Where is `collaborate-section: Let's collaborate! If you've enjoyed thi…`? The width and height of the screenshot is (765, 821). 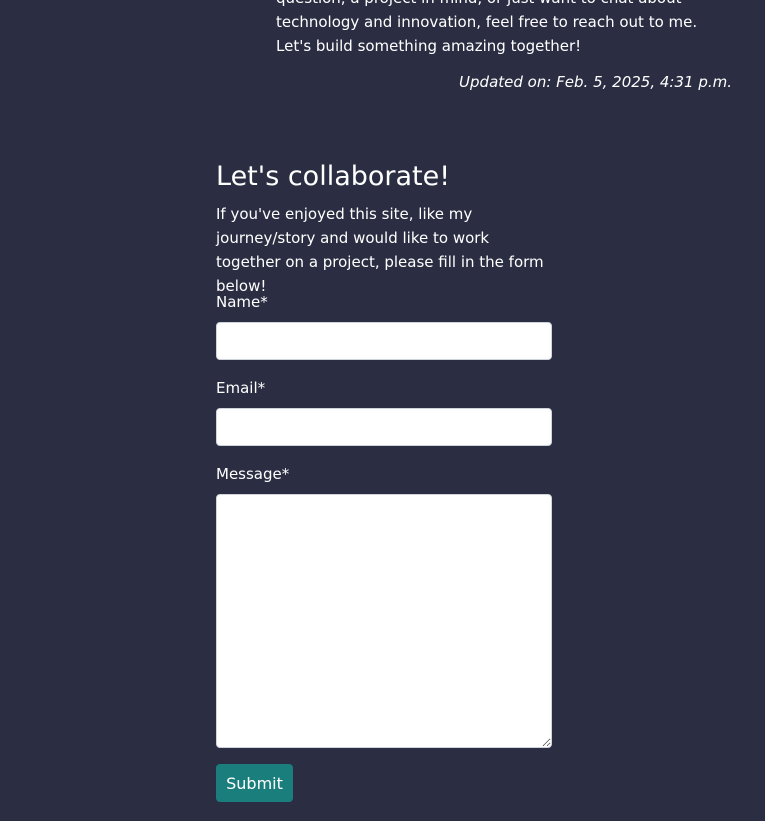 collaborate-section: Let's collaborate! If you've enjoyed thi… is located at coordinates (384, 228).